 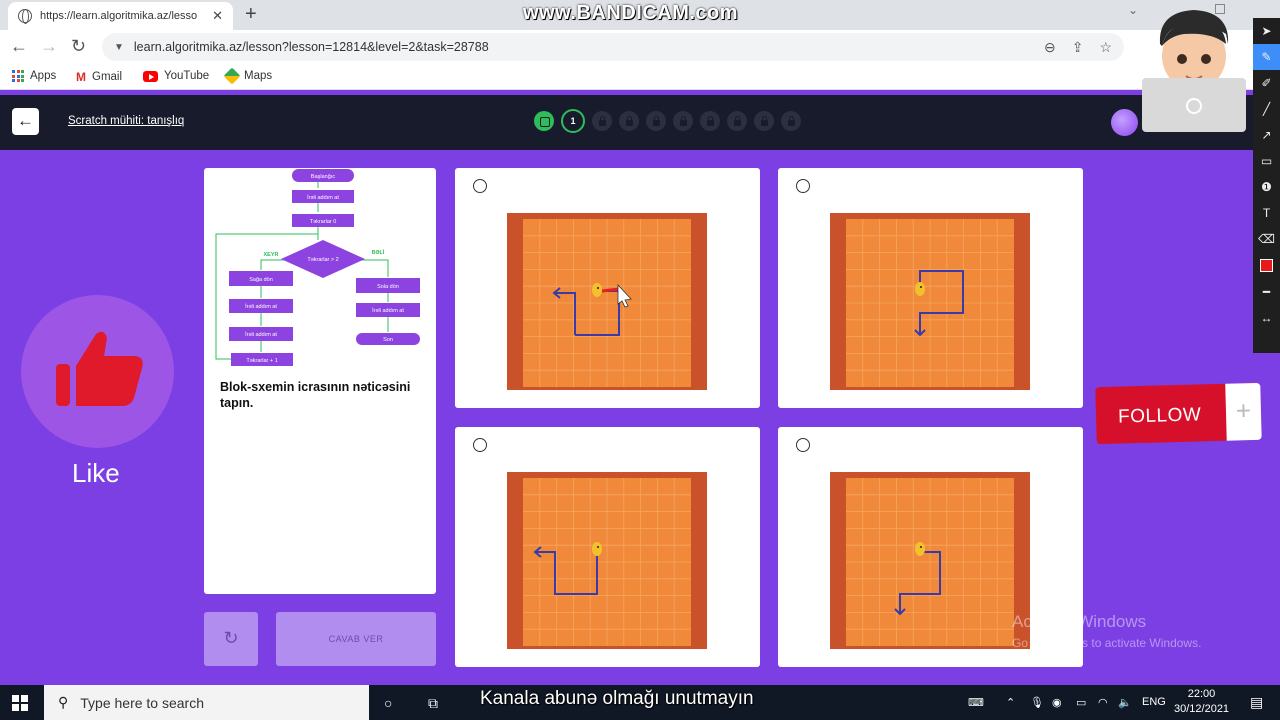 What do you see at coordinates (573, 121) in the screenshot?
I see `step-current: 1` at bounding box center [573, 121].